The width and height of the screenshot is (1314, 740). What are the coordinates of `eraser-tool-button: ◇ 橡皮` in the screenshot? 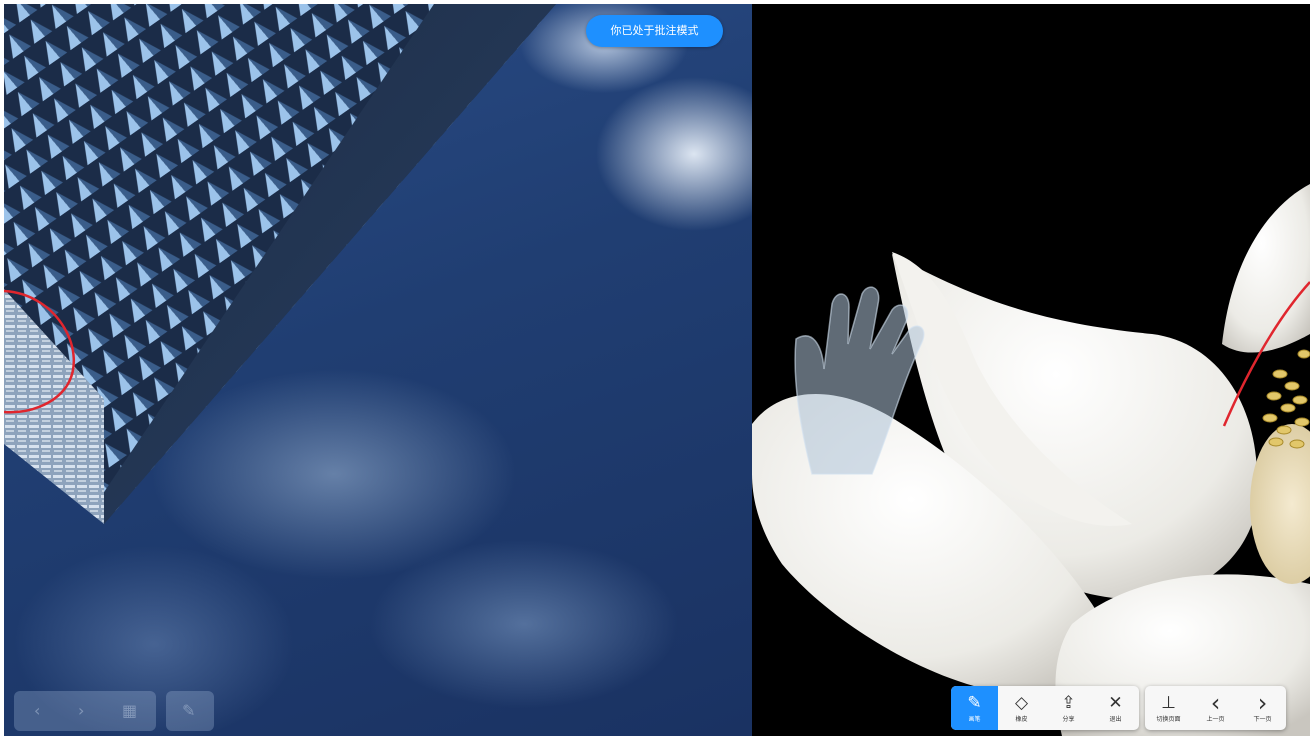 It's located at (1021, 708).